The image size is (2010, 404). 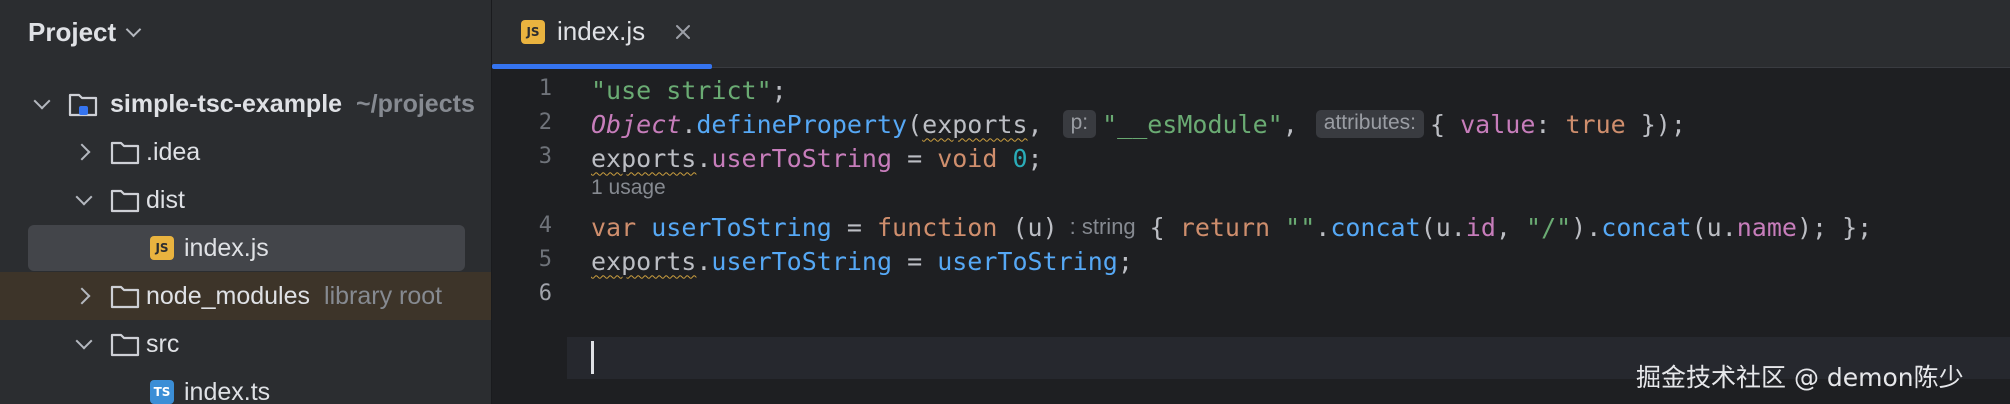 I want to click on tree-item-dist: dist, so click(x=245, y=200).